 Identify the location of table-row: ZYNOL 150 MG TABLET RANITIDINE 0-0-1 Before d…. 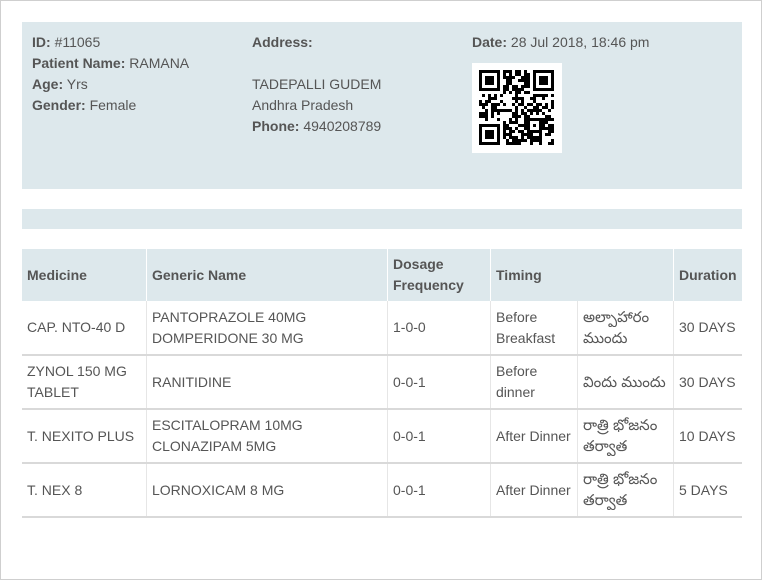
(382, 382).